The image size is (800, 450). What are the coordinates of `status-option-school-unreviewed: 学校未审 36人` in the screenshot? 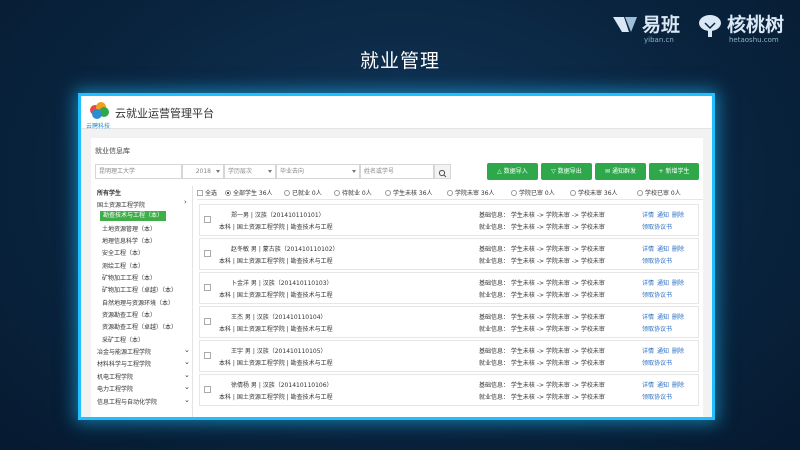 It's located at (594, 192).